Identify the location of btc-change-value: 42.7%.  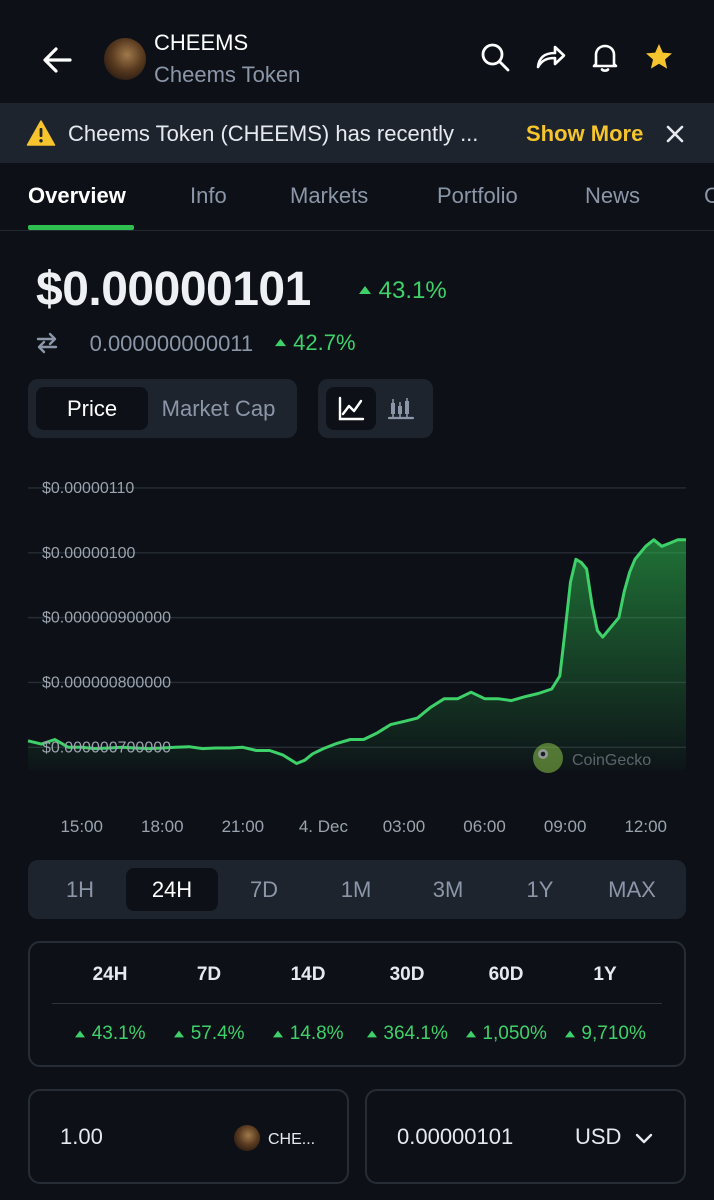
(324, 342).